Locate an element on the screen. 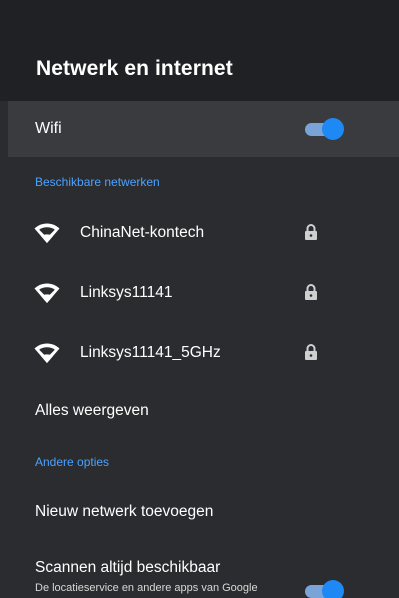 This screenshot has height=598, width=399. network-name: Linksys11141 is located at coordinates (126, 292).